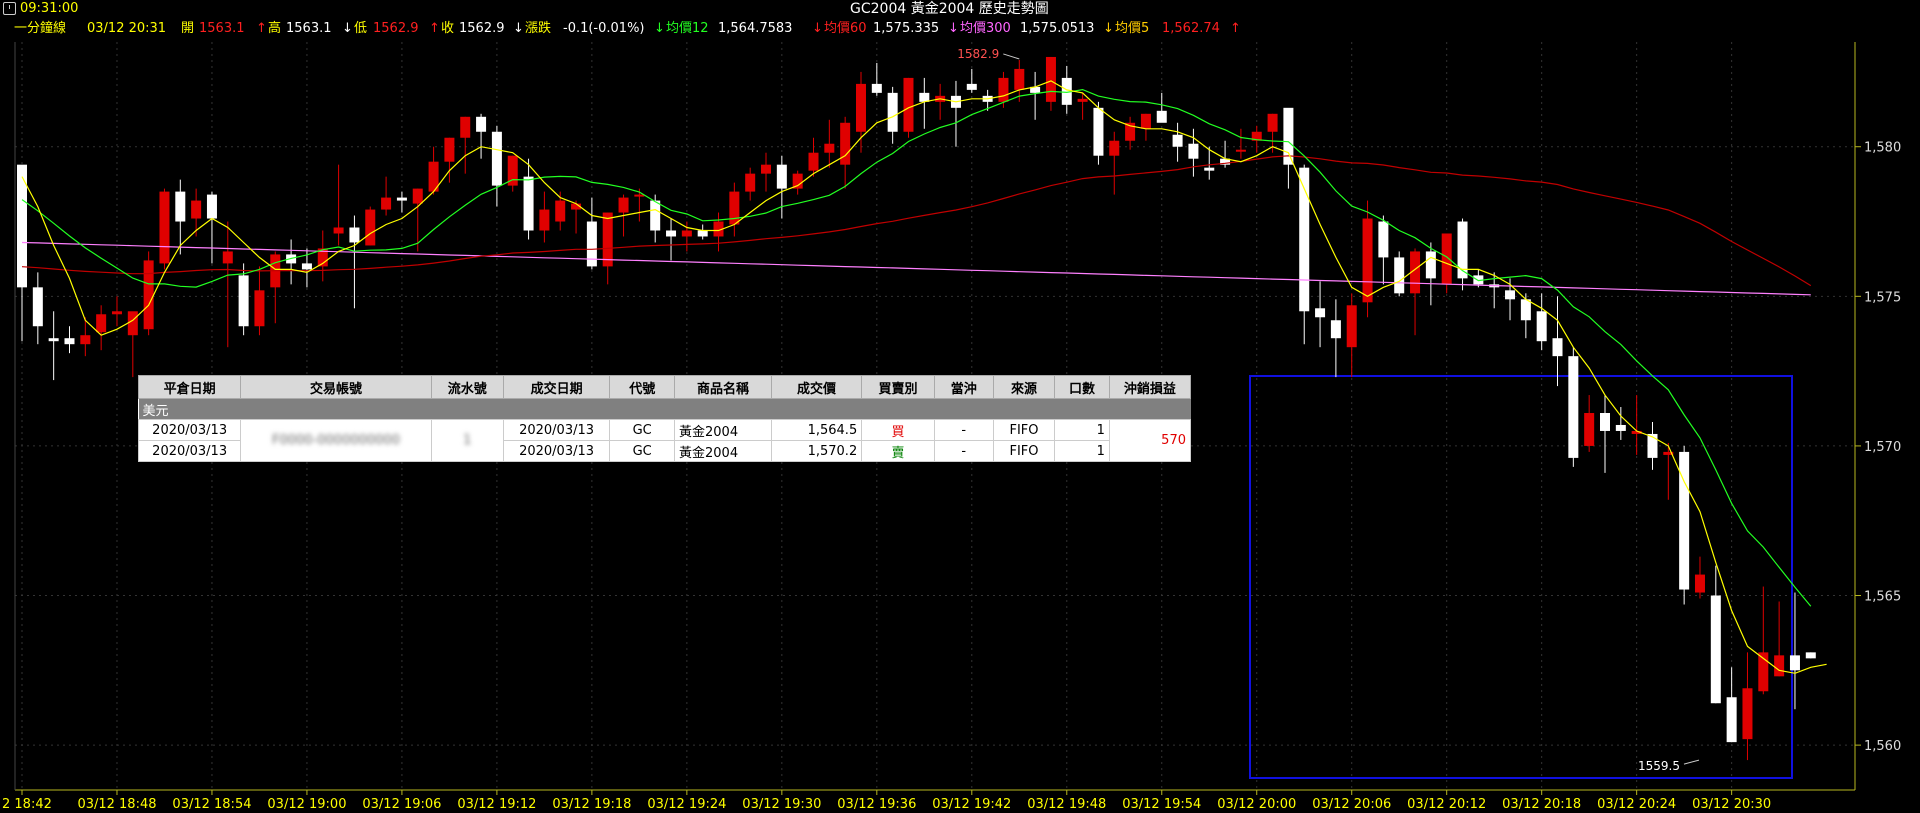 This screenshot has height=813, width=1920. Describe the element at coordinates (1150, 387) in the screenshot. I see `column-header: 沖銷損益` at that location.